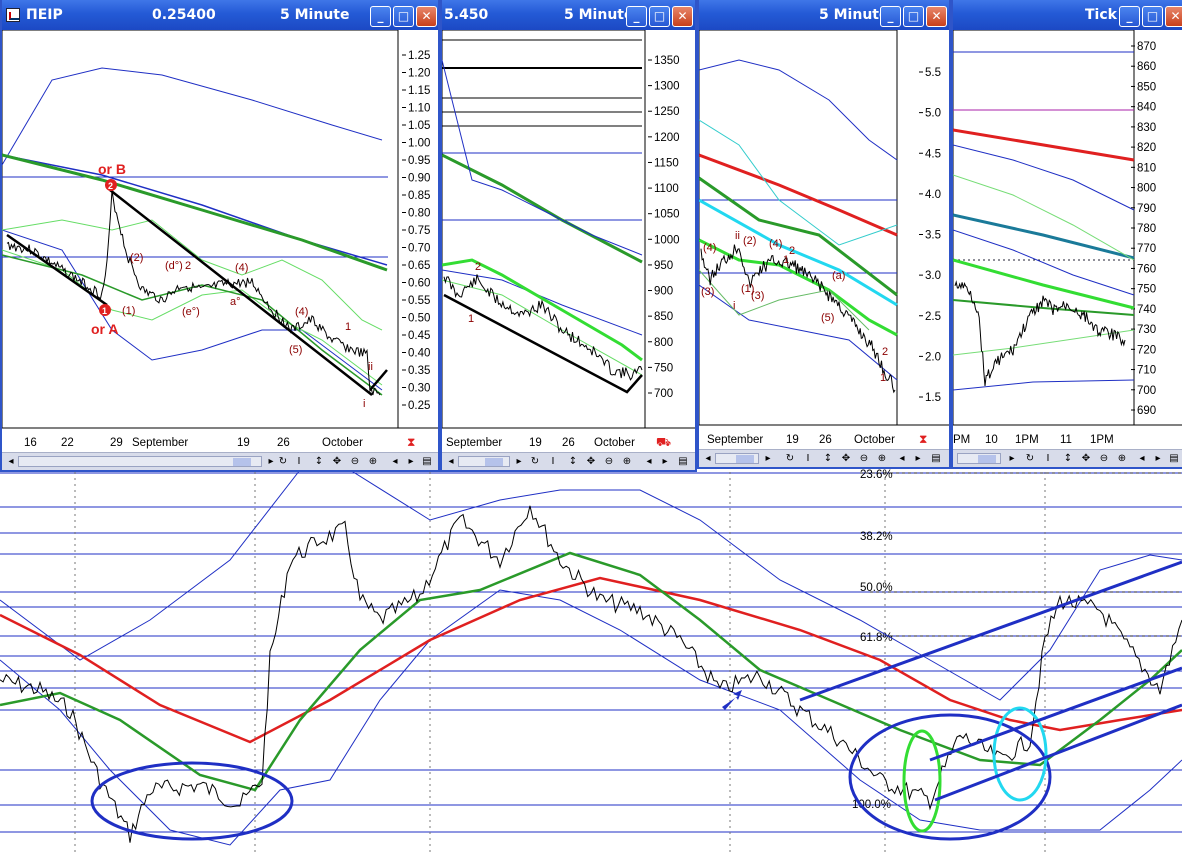  What do you see at coordinates (220, 15) in the screenshot?
I see `window-1-titlebar: ΠΕΙΡ 0.25400 5 Minute _ □ ✕` at bounding box center [220, 15].